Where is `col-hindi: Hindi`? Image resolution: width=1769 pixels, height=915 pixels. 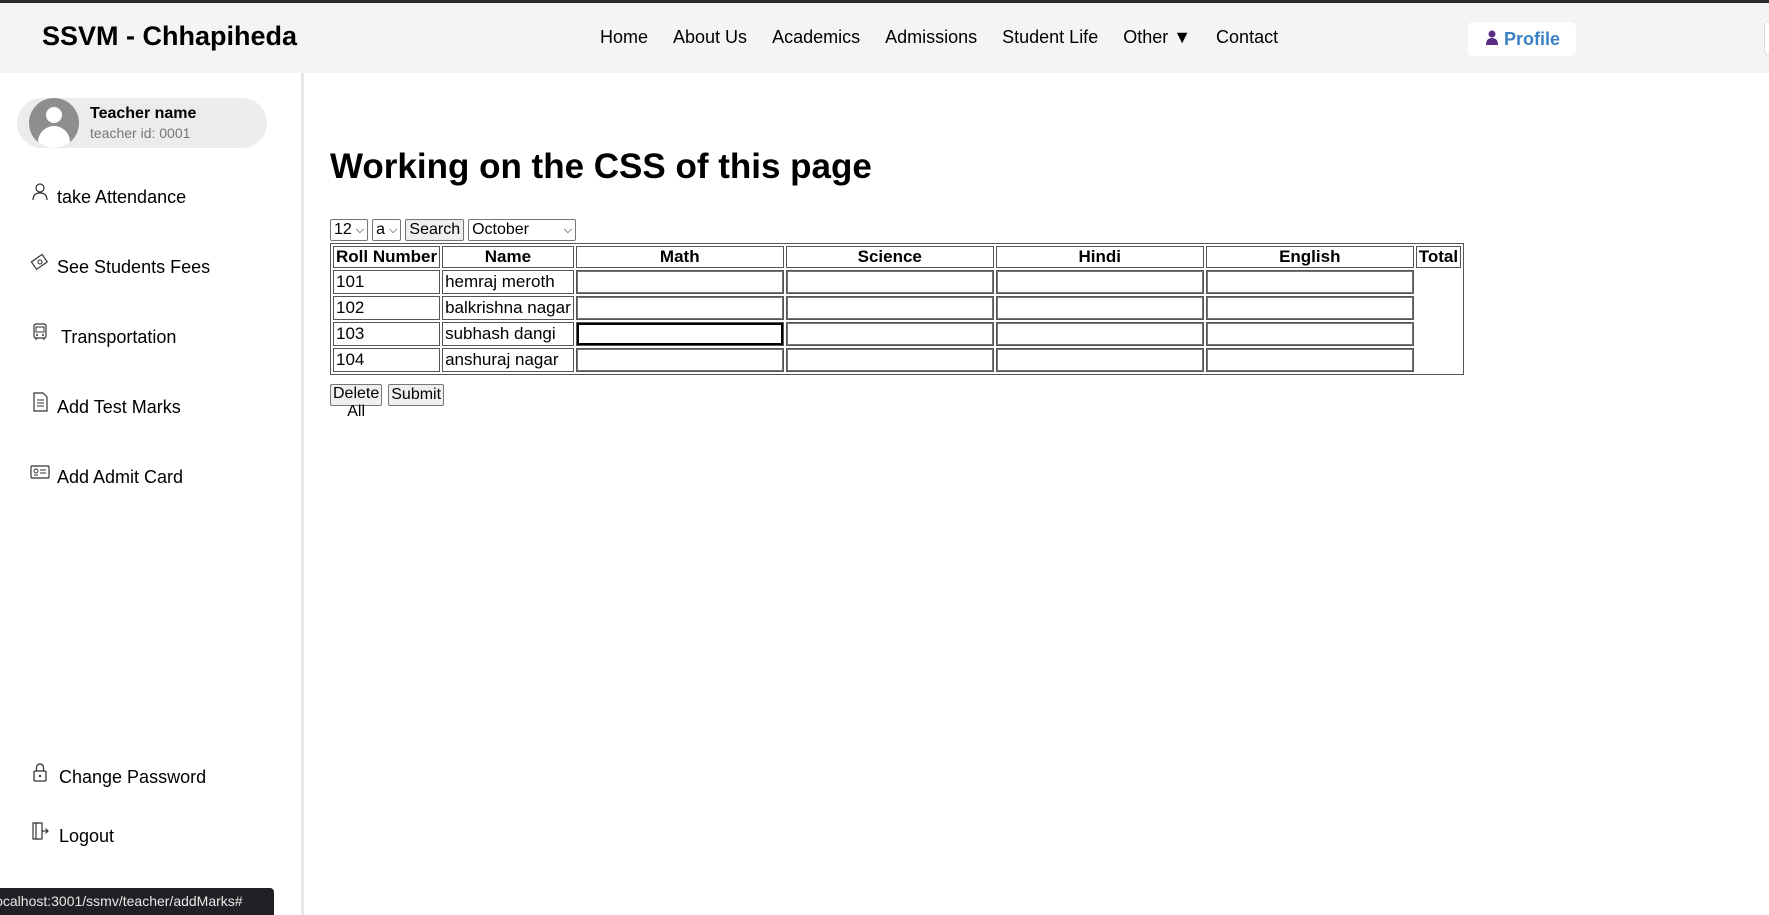
col-hindi: Hindi is located at coordinates (1099, 257).